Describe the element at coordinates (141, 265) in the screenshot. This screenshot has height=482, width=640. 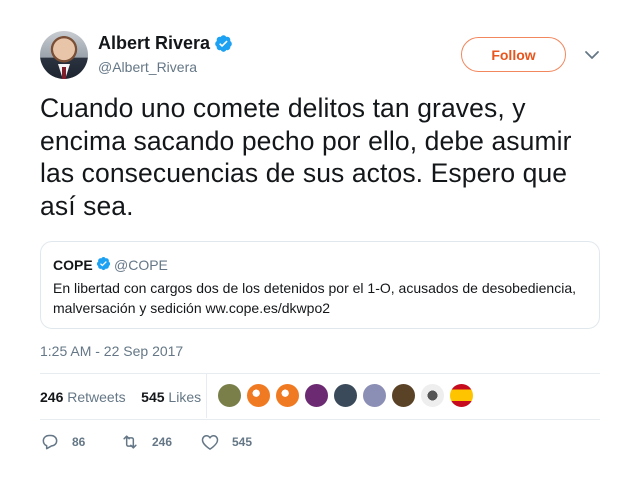
I see `quoted-author-handle: @COPE` at that location.